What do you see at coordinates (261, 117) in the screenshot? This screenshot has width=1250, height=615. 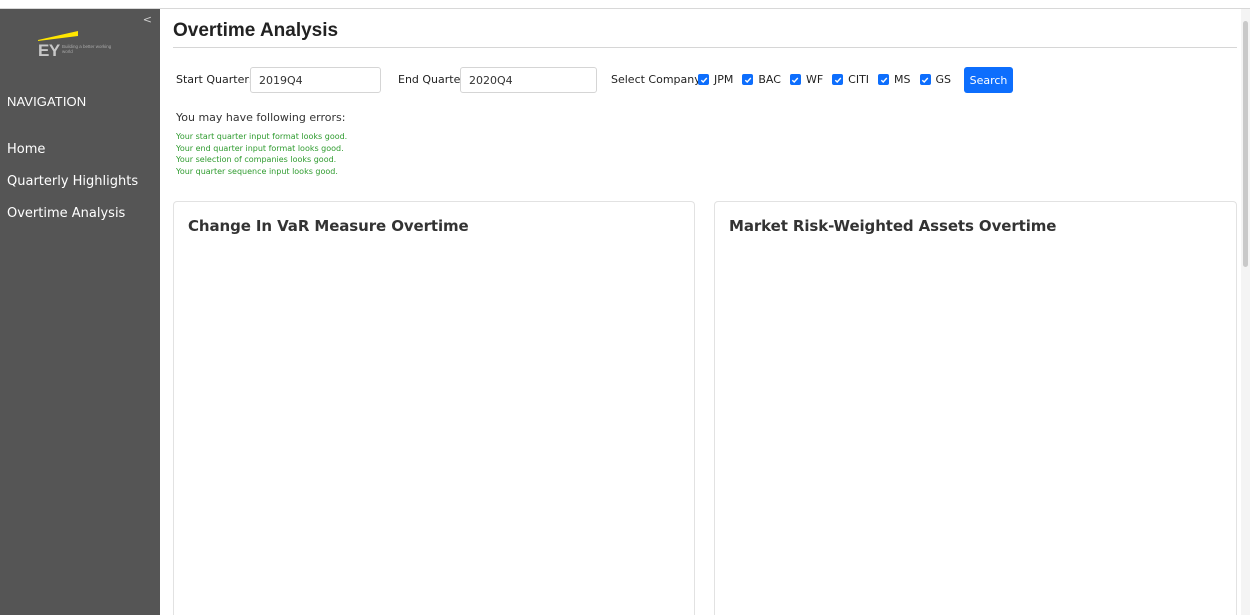 I see `errors-title: You may have following errors:` at bounding box center [261, 117].